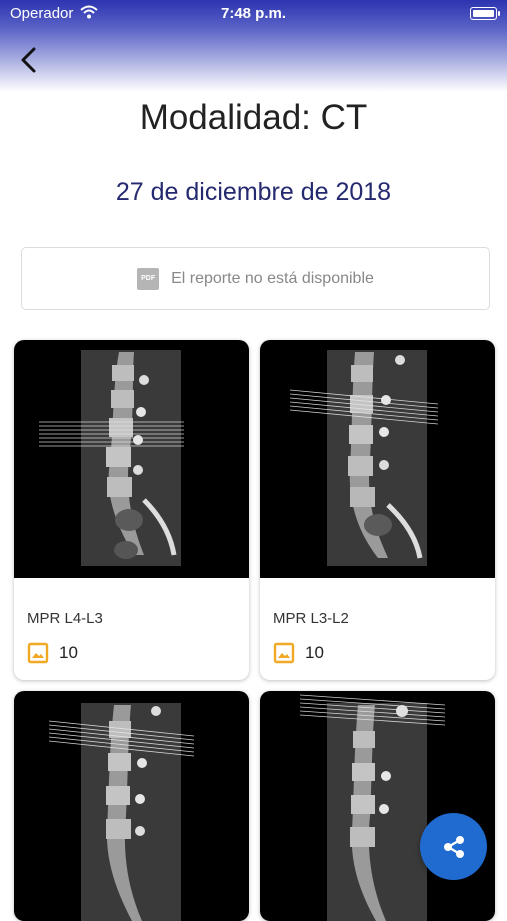 The height and width of the screenshot is (921, 507). I want to click on study-date: 27 de diciembre de 2018, so click(253, 192).